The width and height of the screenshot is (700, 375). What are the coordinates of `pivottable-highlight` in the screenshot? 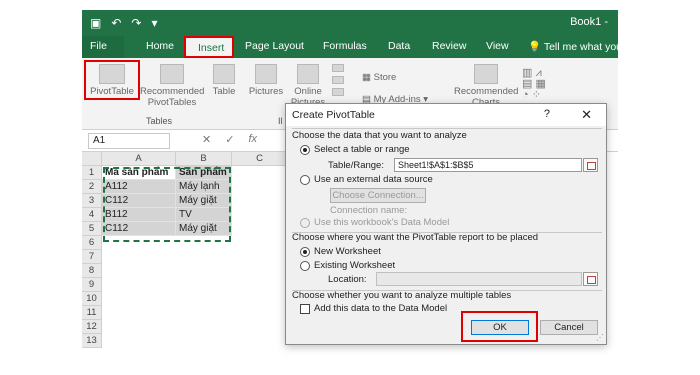 It's located at (112, 80).